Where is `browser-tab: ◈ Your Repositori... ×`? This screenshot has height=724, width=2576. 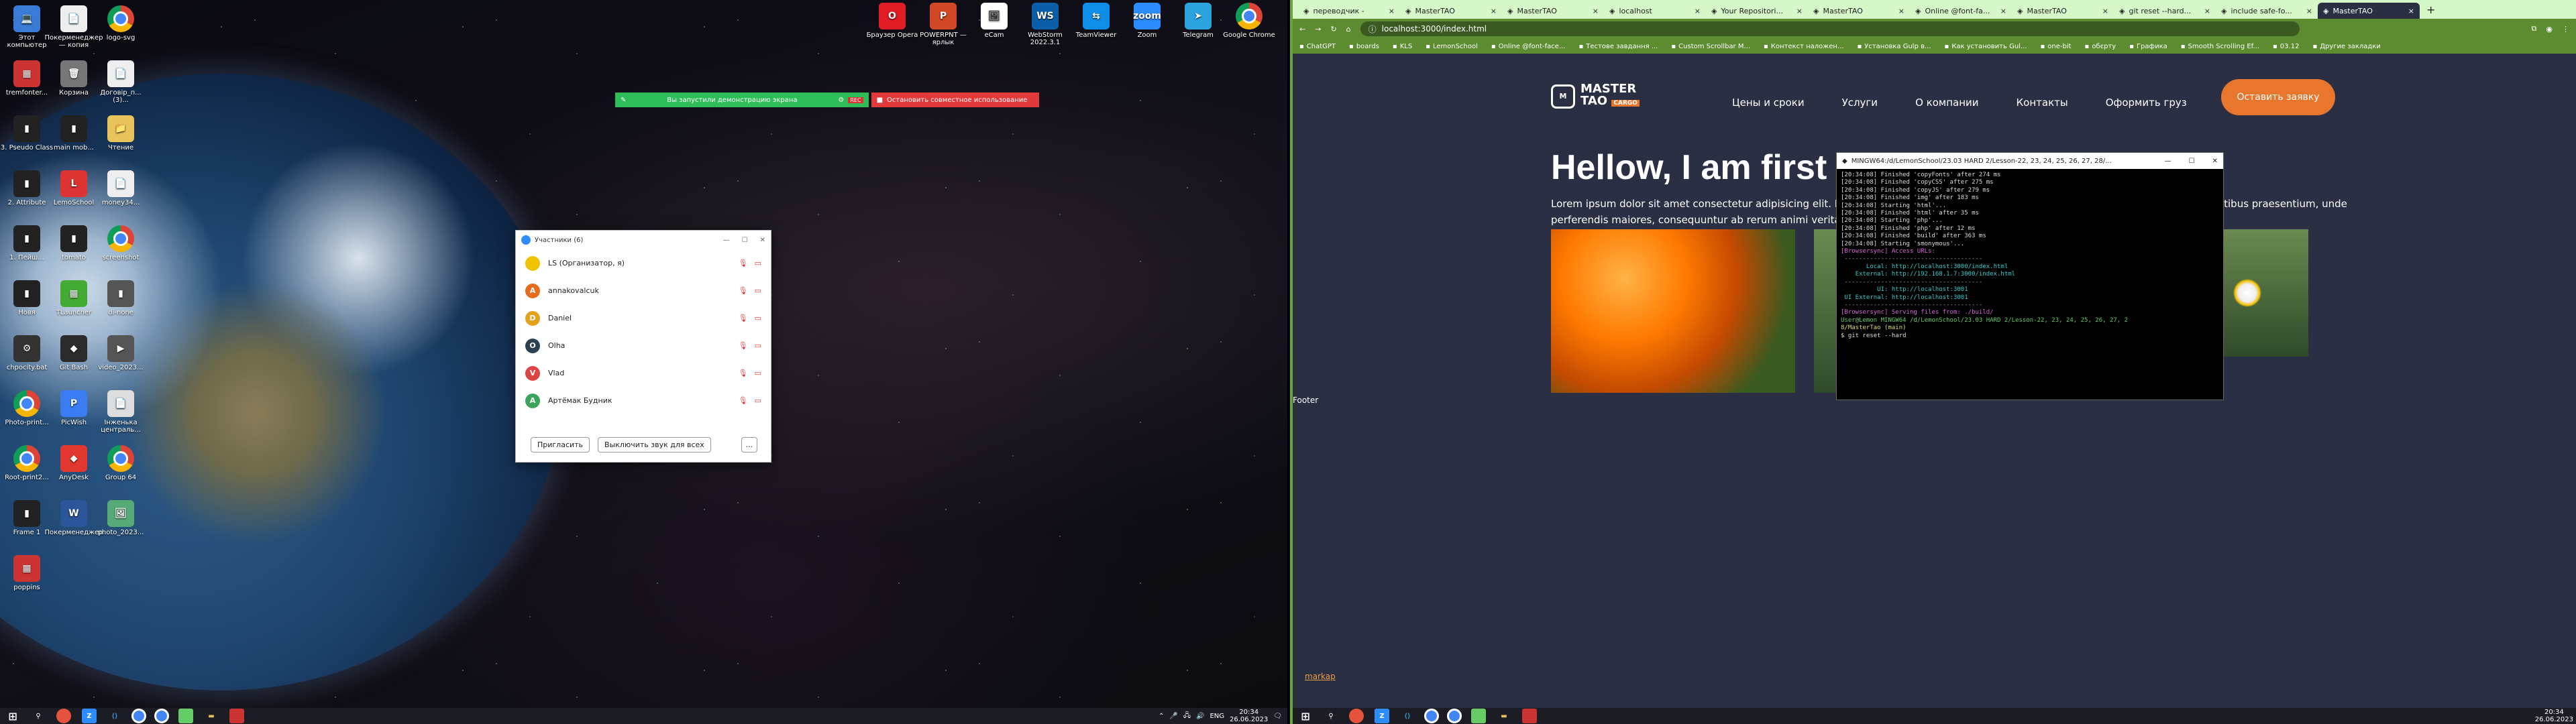 browser-tab: ◈ Your Repositori... × is located at coordinates (1757, 11).